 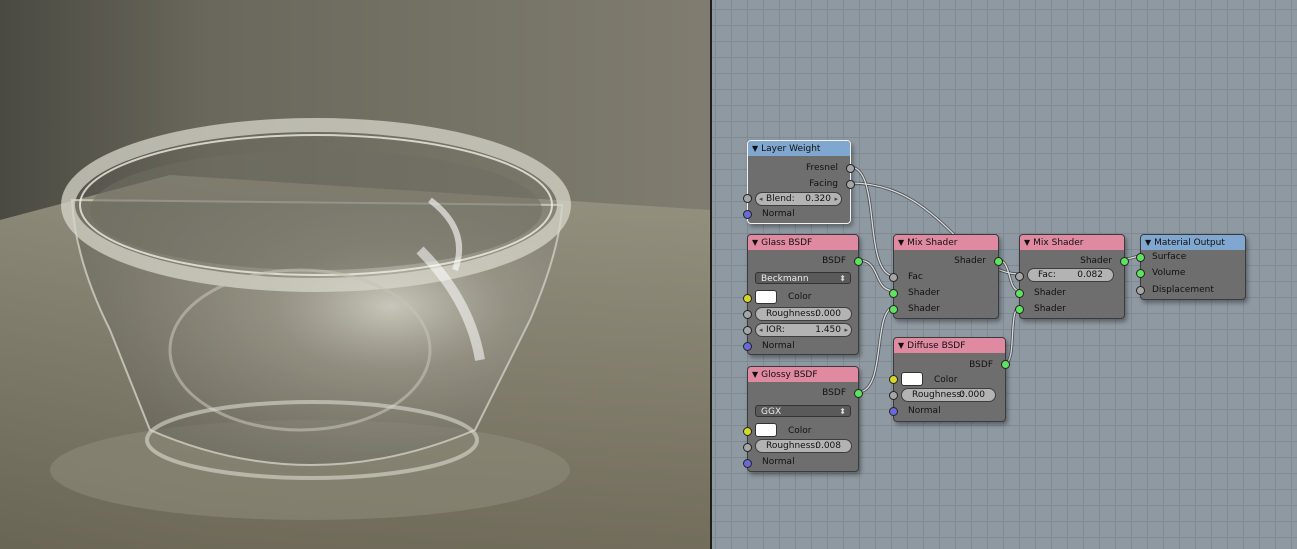 I want to click on volume-input-socket, so click(x=1140, y=273).